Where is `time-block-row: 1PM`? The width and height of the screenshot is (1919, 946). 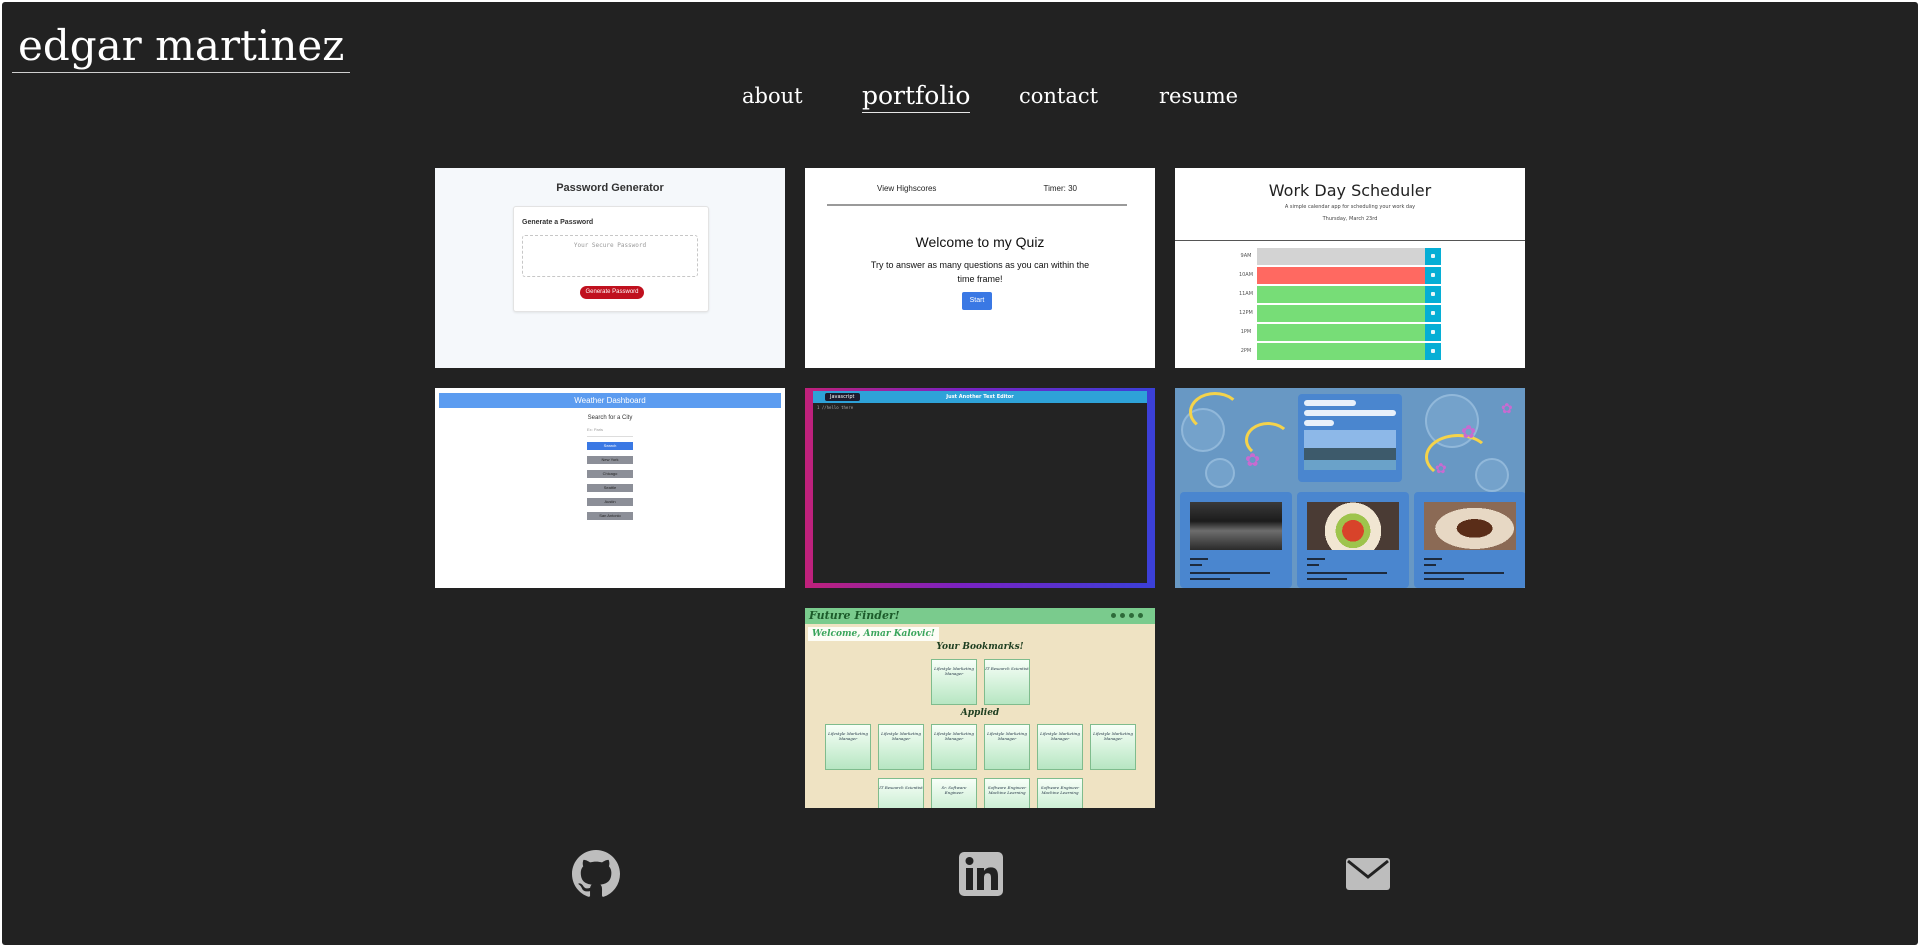 time-block-row: 1PM is located at coordinates (1338, 333).